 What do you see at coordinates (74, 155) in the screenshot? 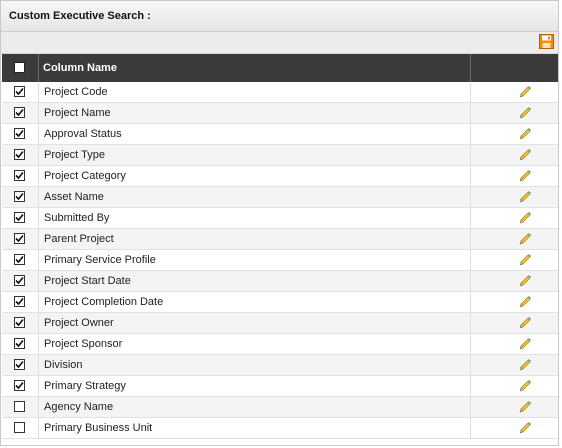
I see `column-label: Project Type` at bounding box center [74, 155].